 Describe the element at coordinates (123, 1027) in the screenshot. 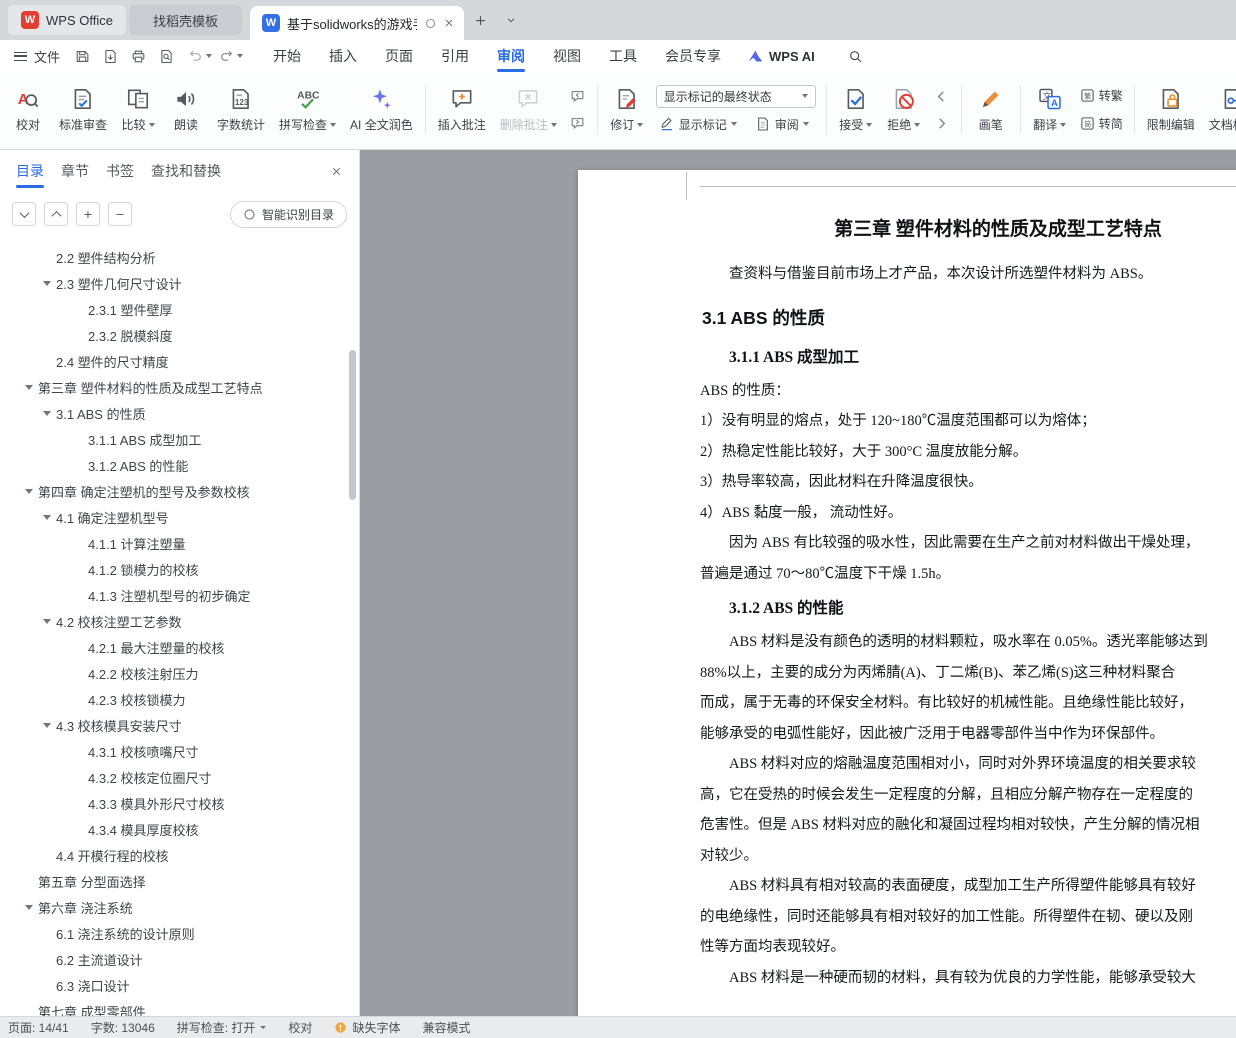

I see `word-count-indicator: 字数: 13046` at that location.